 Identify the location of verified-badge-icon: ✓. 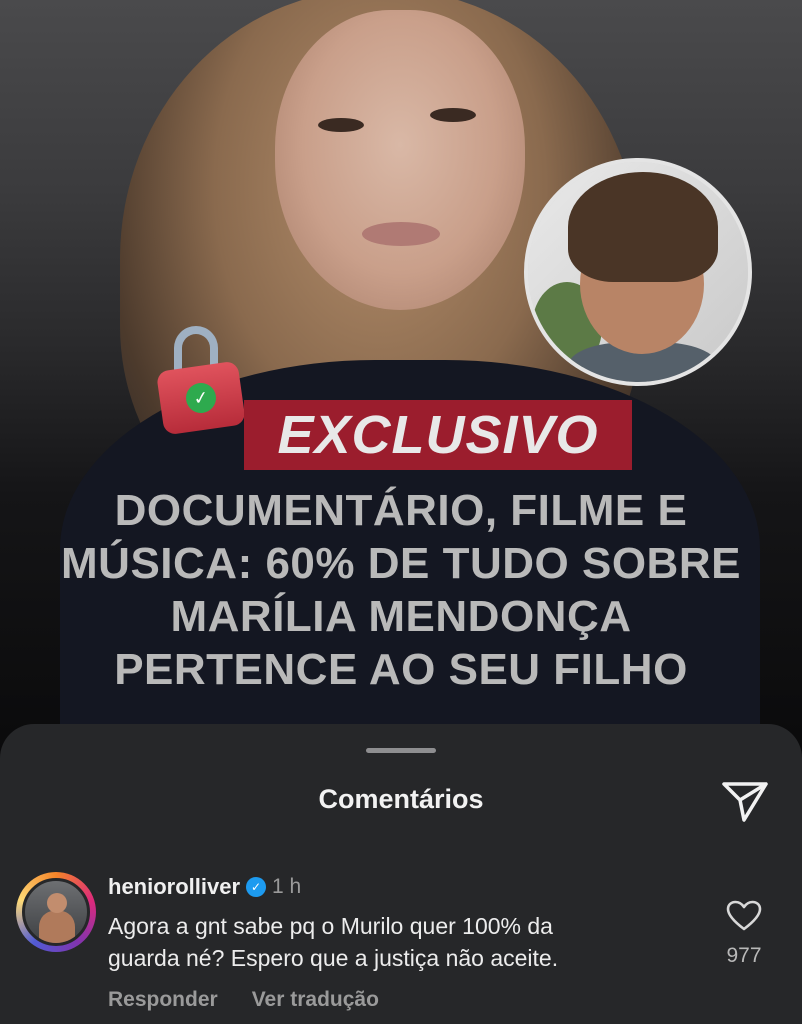
(256, 887).